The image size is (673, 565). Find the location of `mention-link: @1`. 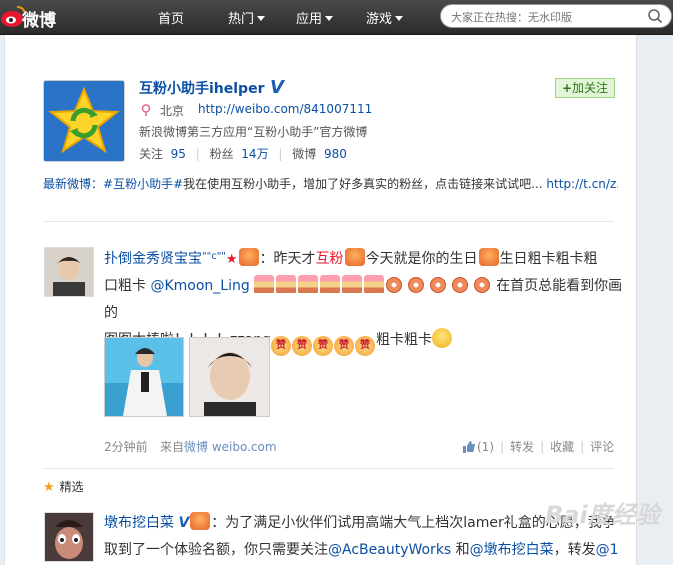

mention-link: @1 is located at coordinates (607, 550).